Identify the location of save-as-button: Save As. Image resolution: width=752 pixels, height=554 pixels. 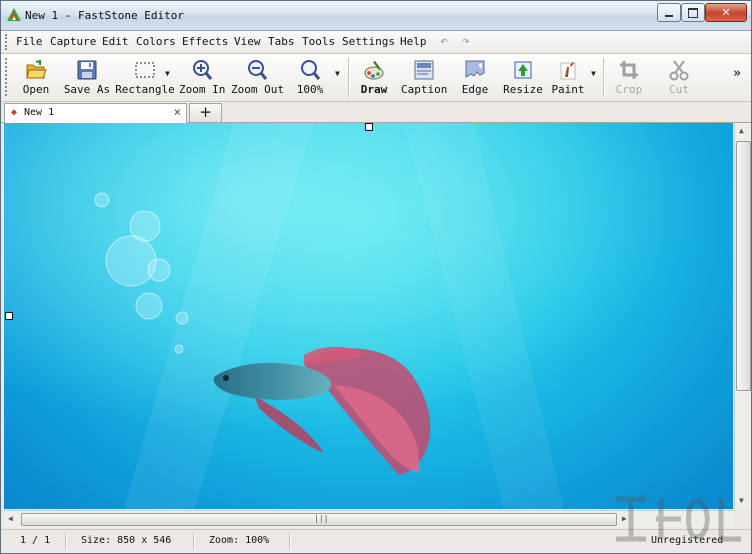
(87, 77).